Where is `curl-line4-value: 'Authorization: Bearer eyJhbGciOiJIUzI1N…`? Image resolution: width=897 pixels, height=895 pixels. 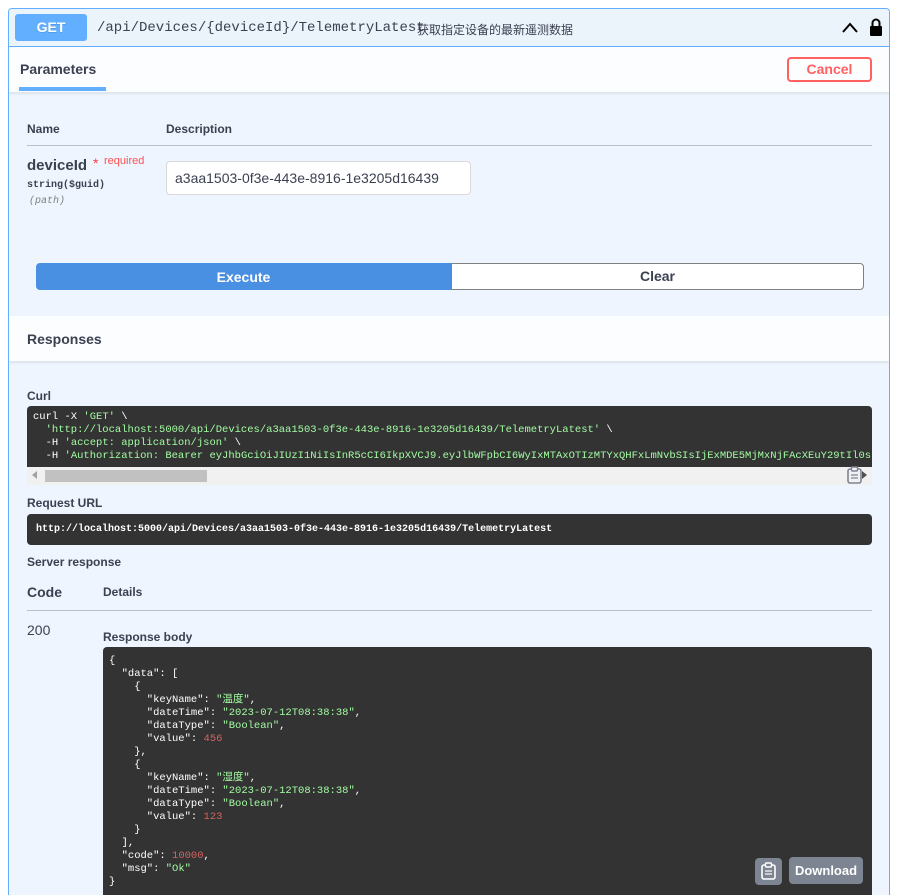
curl-line4-value: 'Authorization: Bearer eyJhbGciOiJIUzI1N… is located at coordinates (468, 456).